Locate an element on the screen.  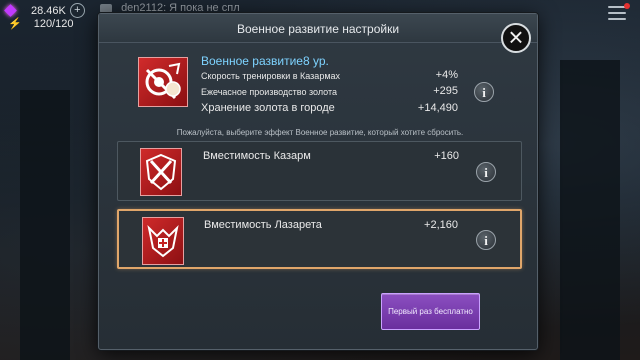
medical-shield-icon is located at coordinates (163, 241).